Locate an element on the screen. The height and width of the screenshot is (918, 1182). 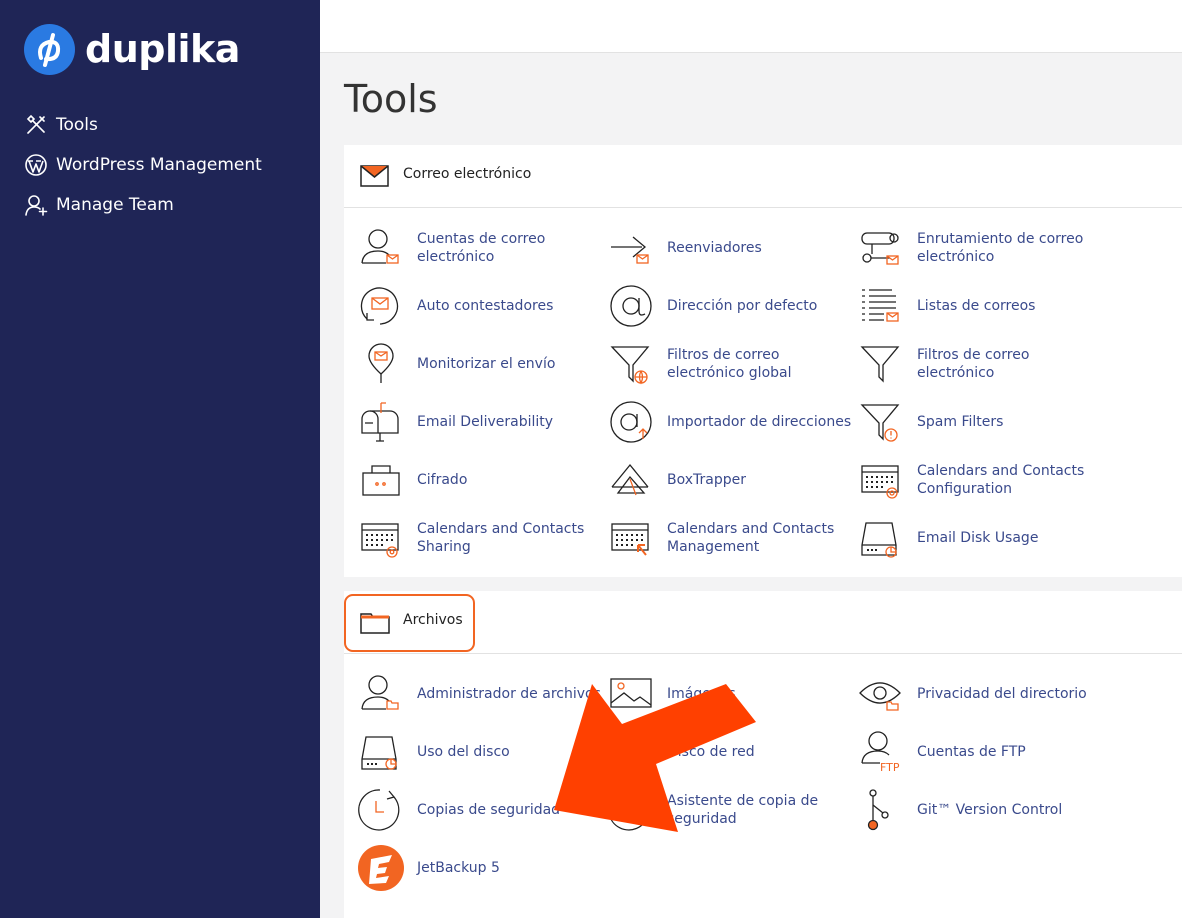
calendar-manage-icon is located at coordinates (630, 539).